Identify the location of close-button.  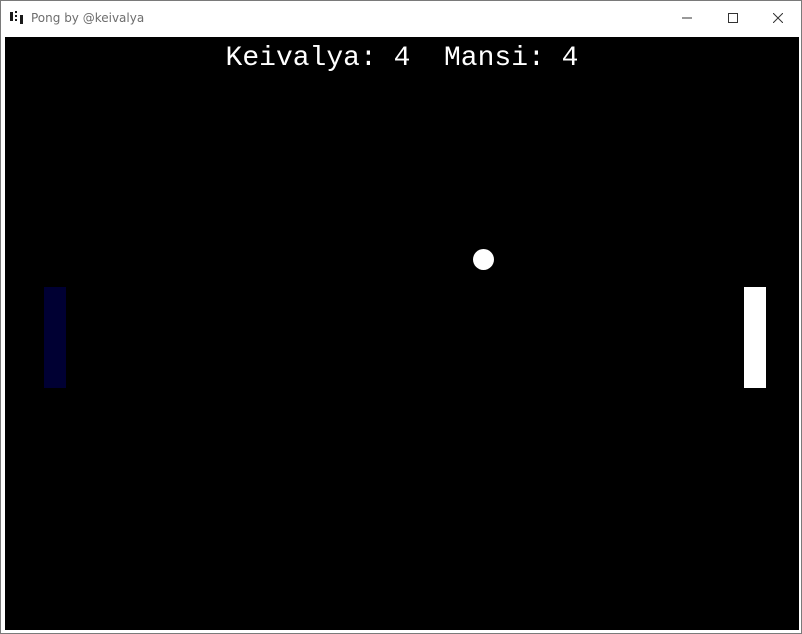
(778, 18).